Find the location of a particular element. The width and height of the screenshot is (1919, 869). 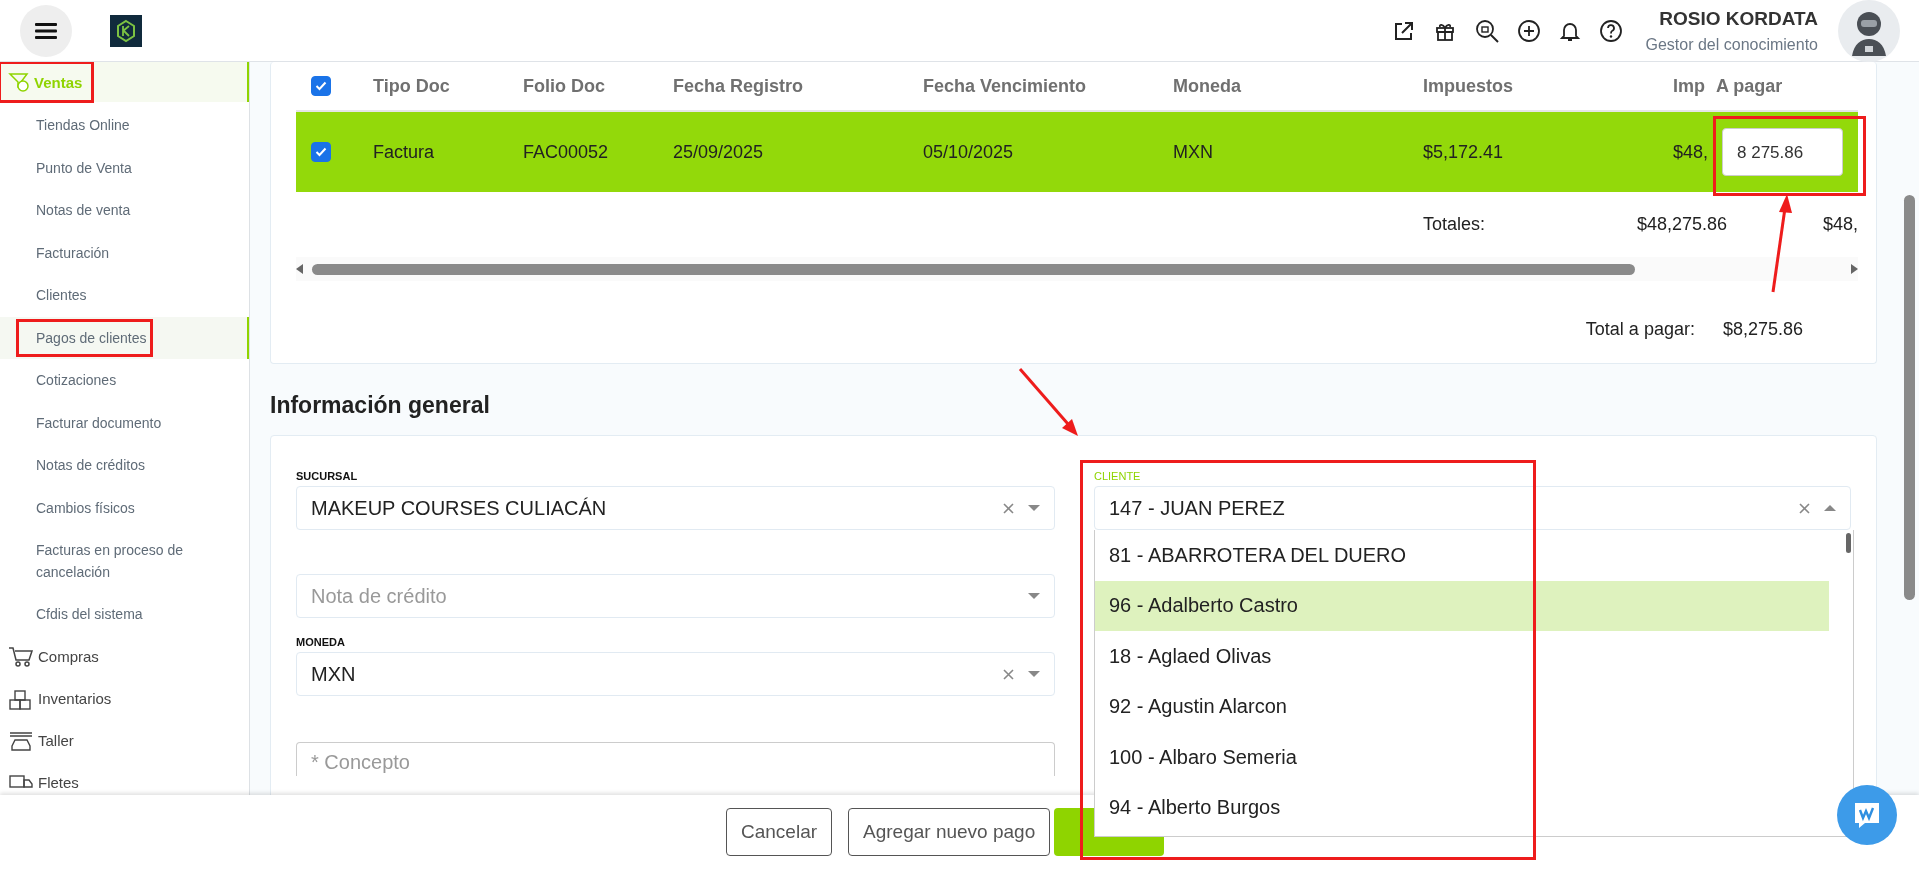

column-header: Impuestos is located at coordinates (1469, 86).